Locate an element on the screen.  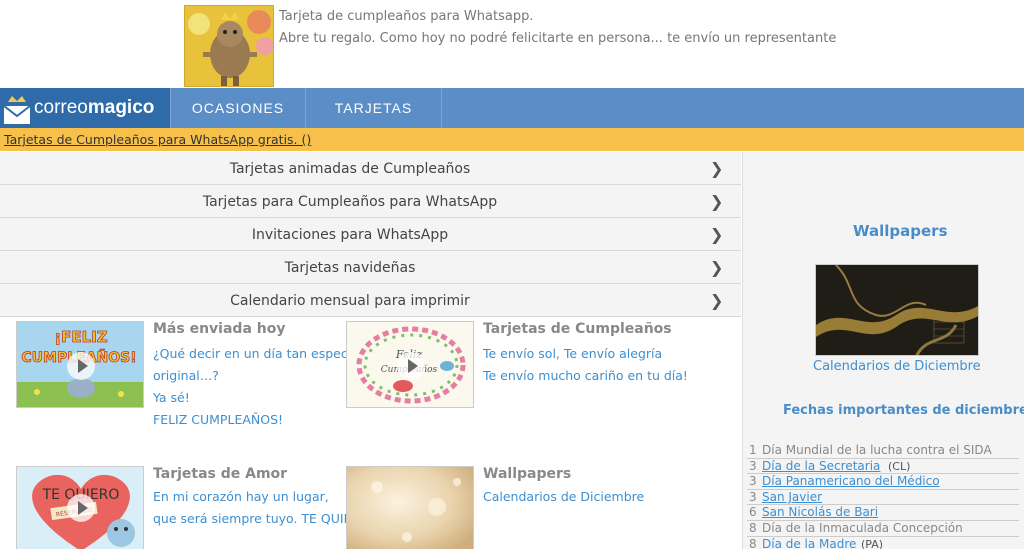
menu-item-tarjetas-animadas: Tarjetas animadas de Cumpleaños ❯ is located at coordinates (370, 168).